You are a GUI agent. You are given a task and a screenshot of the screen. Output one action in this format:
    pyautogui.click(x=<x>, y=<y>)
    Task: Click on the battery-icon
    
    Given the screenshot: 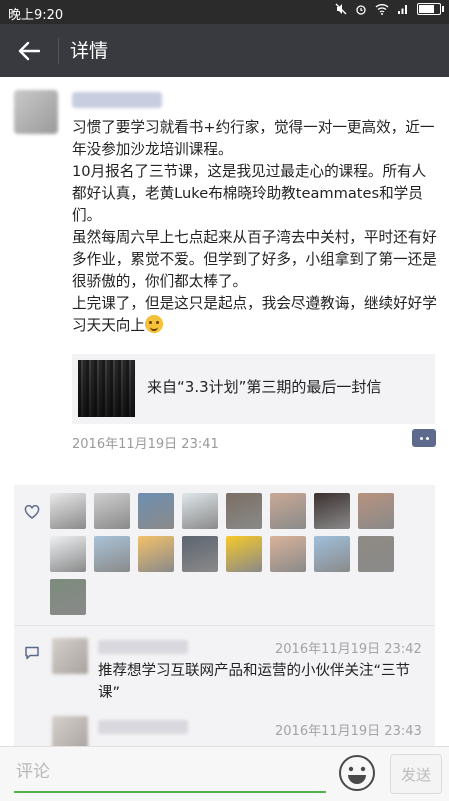 What is the action you would take?
    pyautogui.click(x=430, y=9)
    